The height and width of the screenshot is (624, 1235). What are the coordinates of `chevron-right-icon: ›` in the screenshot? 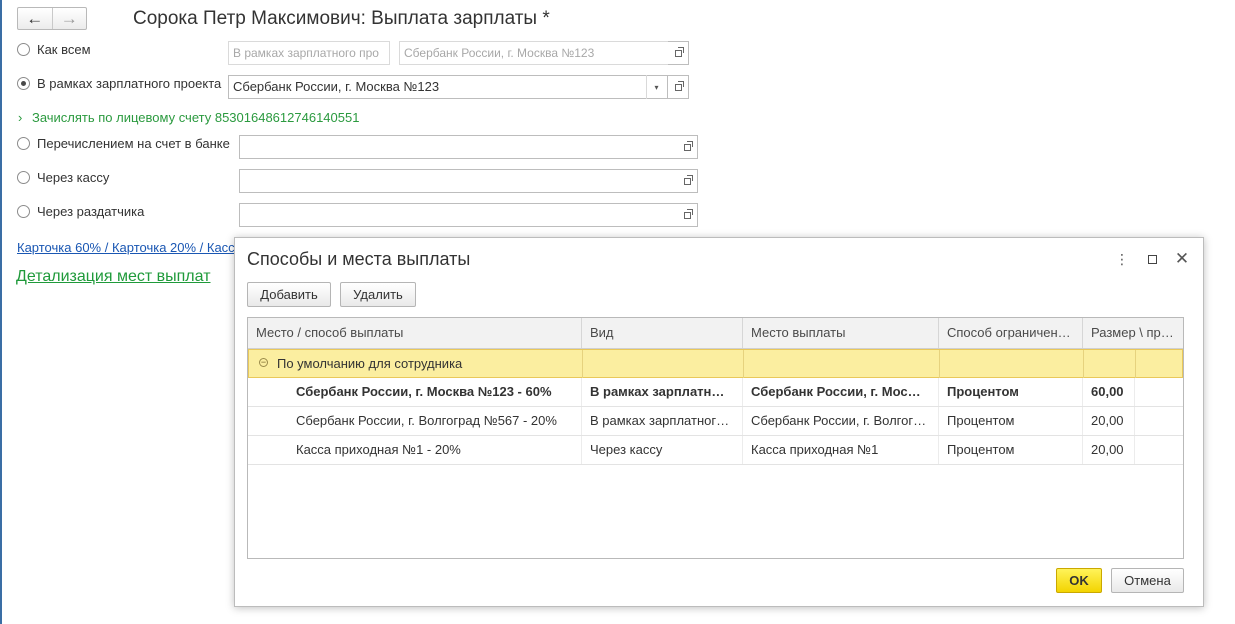 It's located at (20, 117).